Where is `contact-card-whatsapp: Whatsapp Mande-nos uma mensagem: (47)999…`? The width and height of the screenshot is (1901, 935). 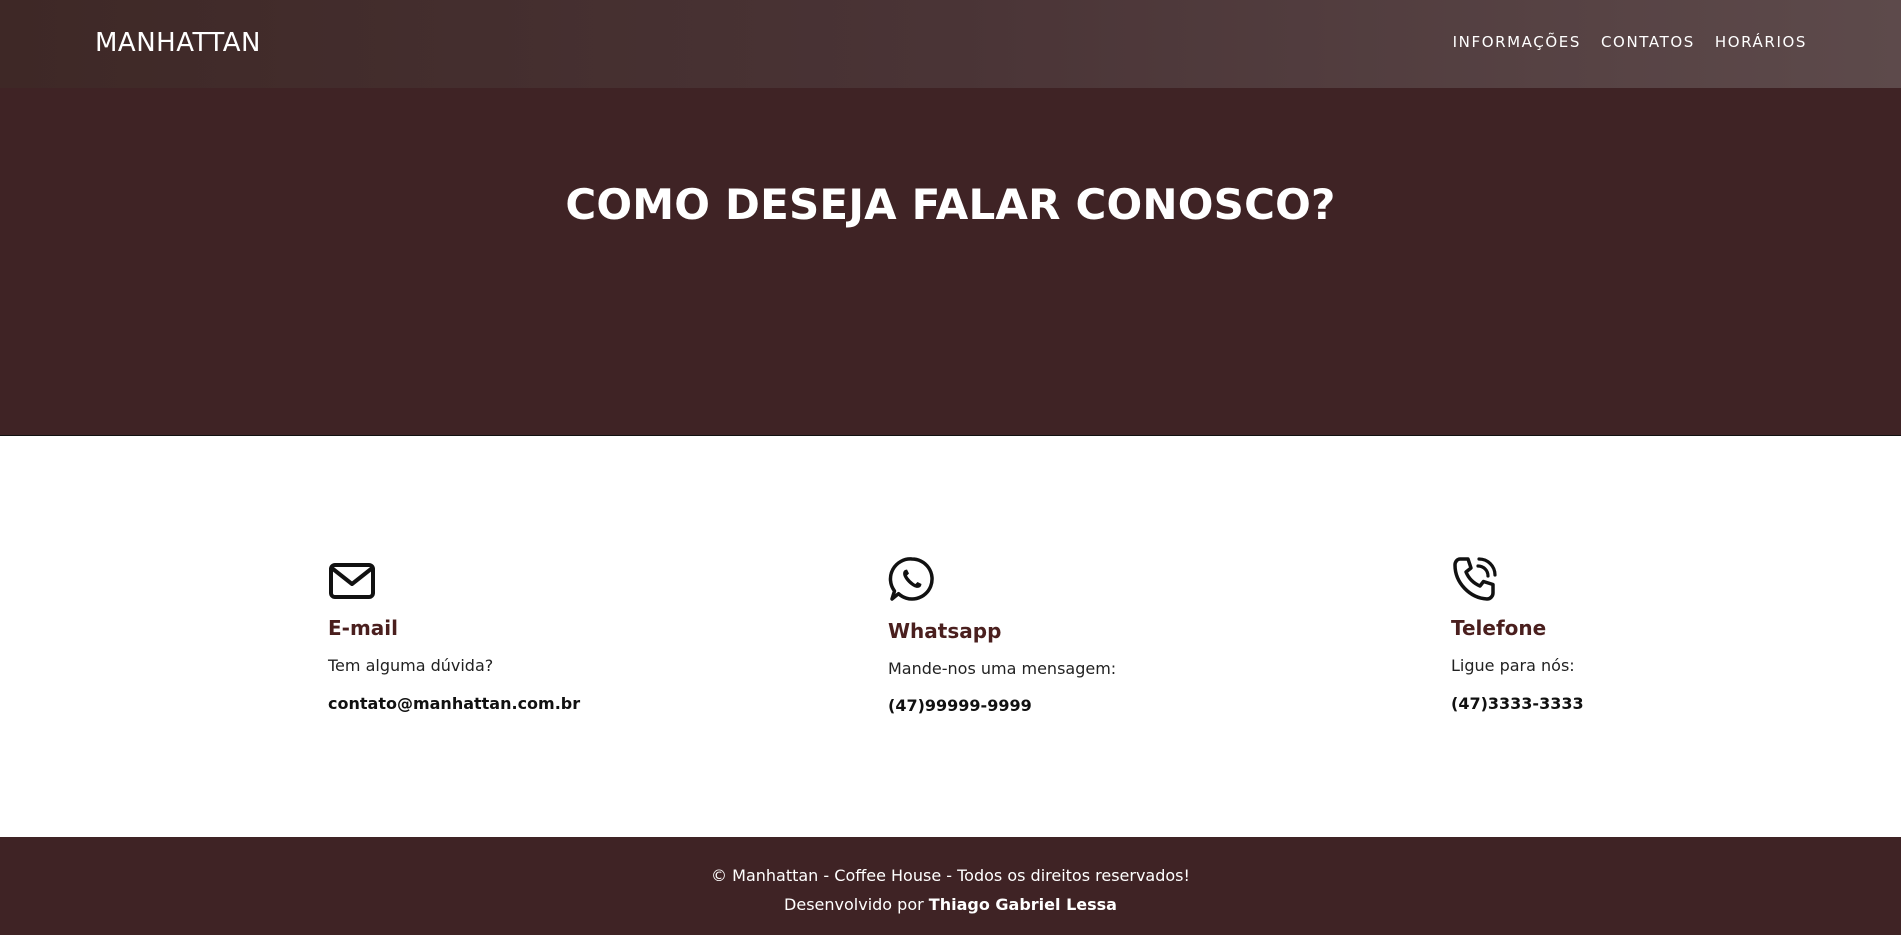 contact-card-whatsapp: Whatsapp Mande-nos uma mensagem: (47)999… is located at coordinates (1002, 635).